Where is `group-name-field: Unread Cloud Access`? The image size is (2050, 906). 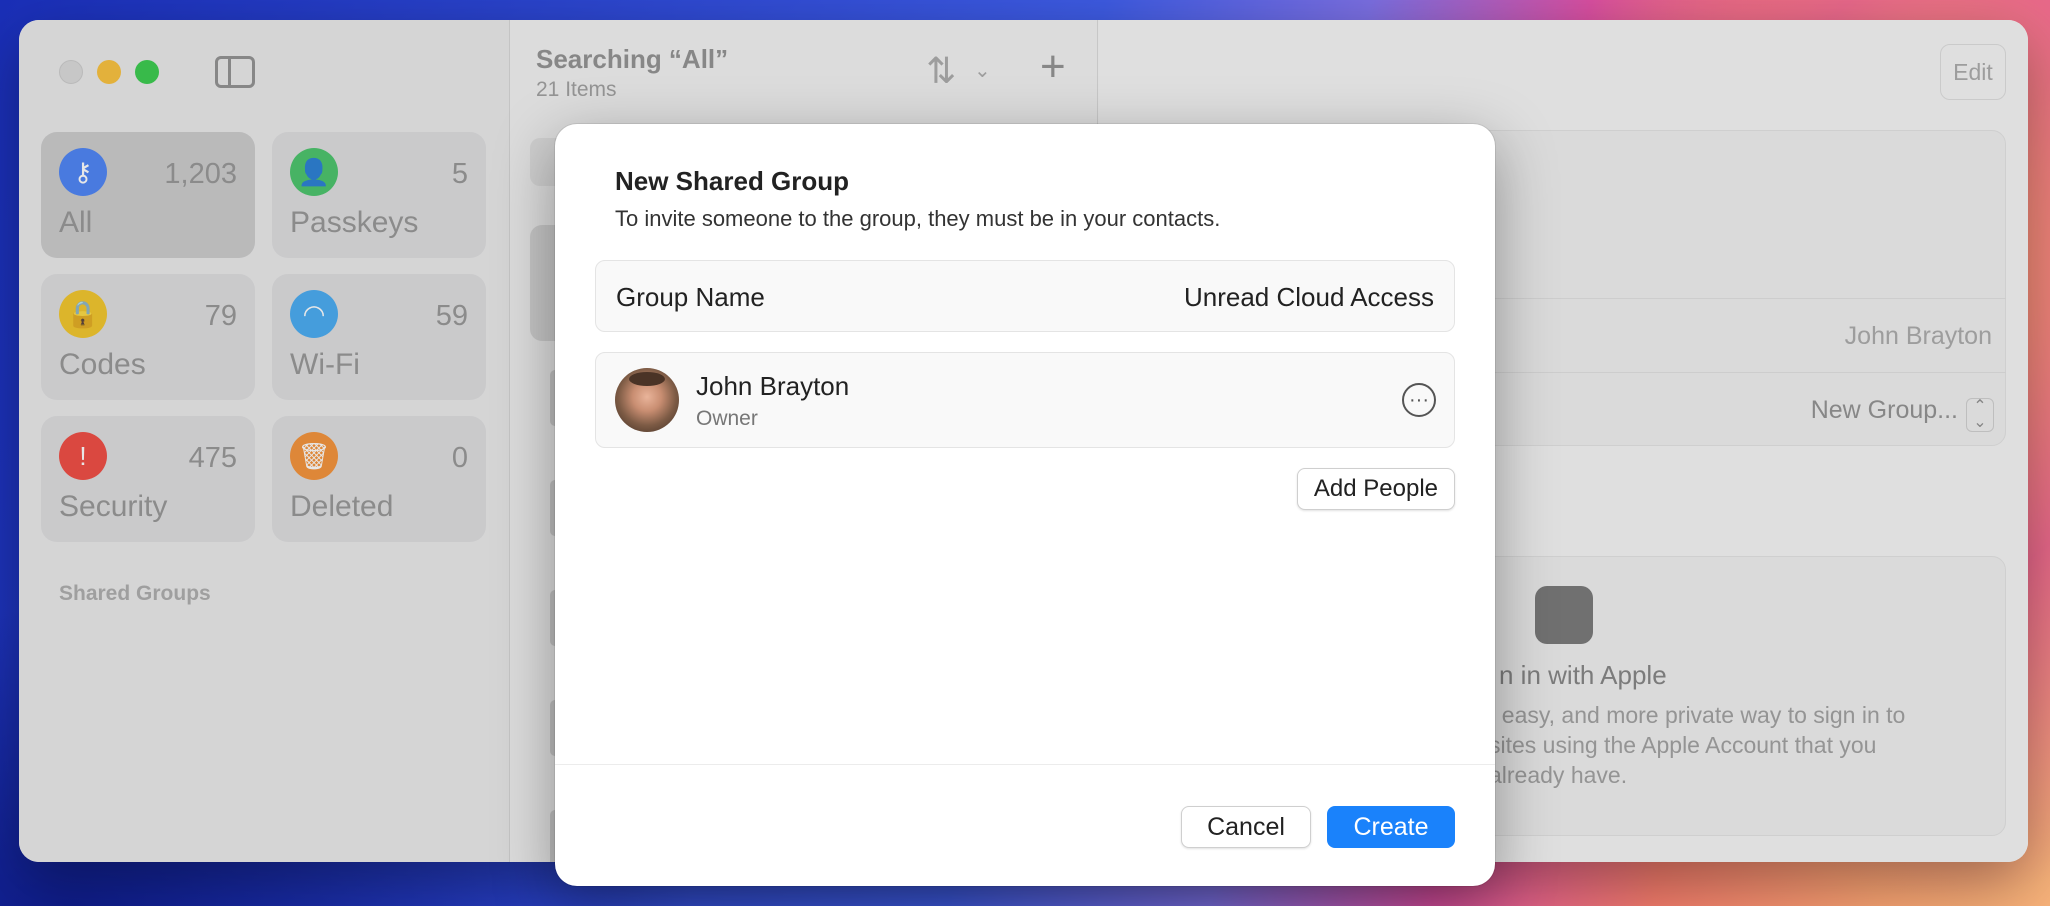 group-name-field: Unread Cloud Access is located at coordinates (1309, 297).